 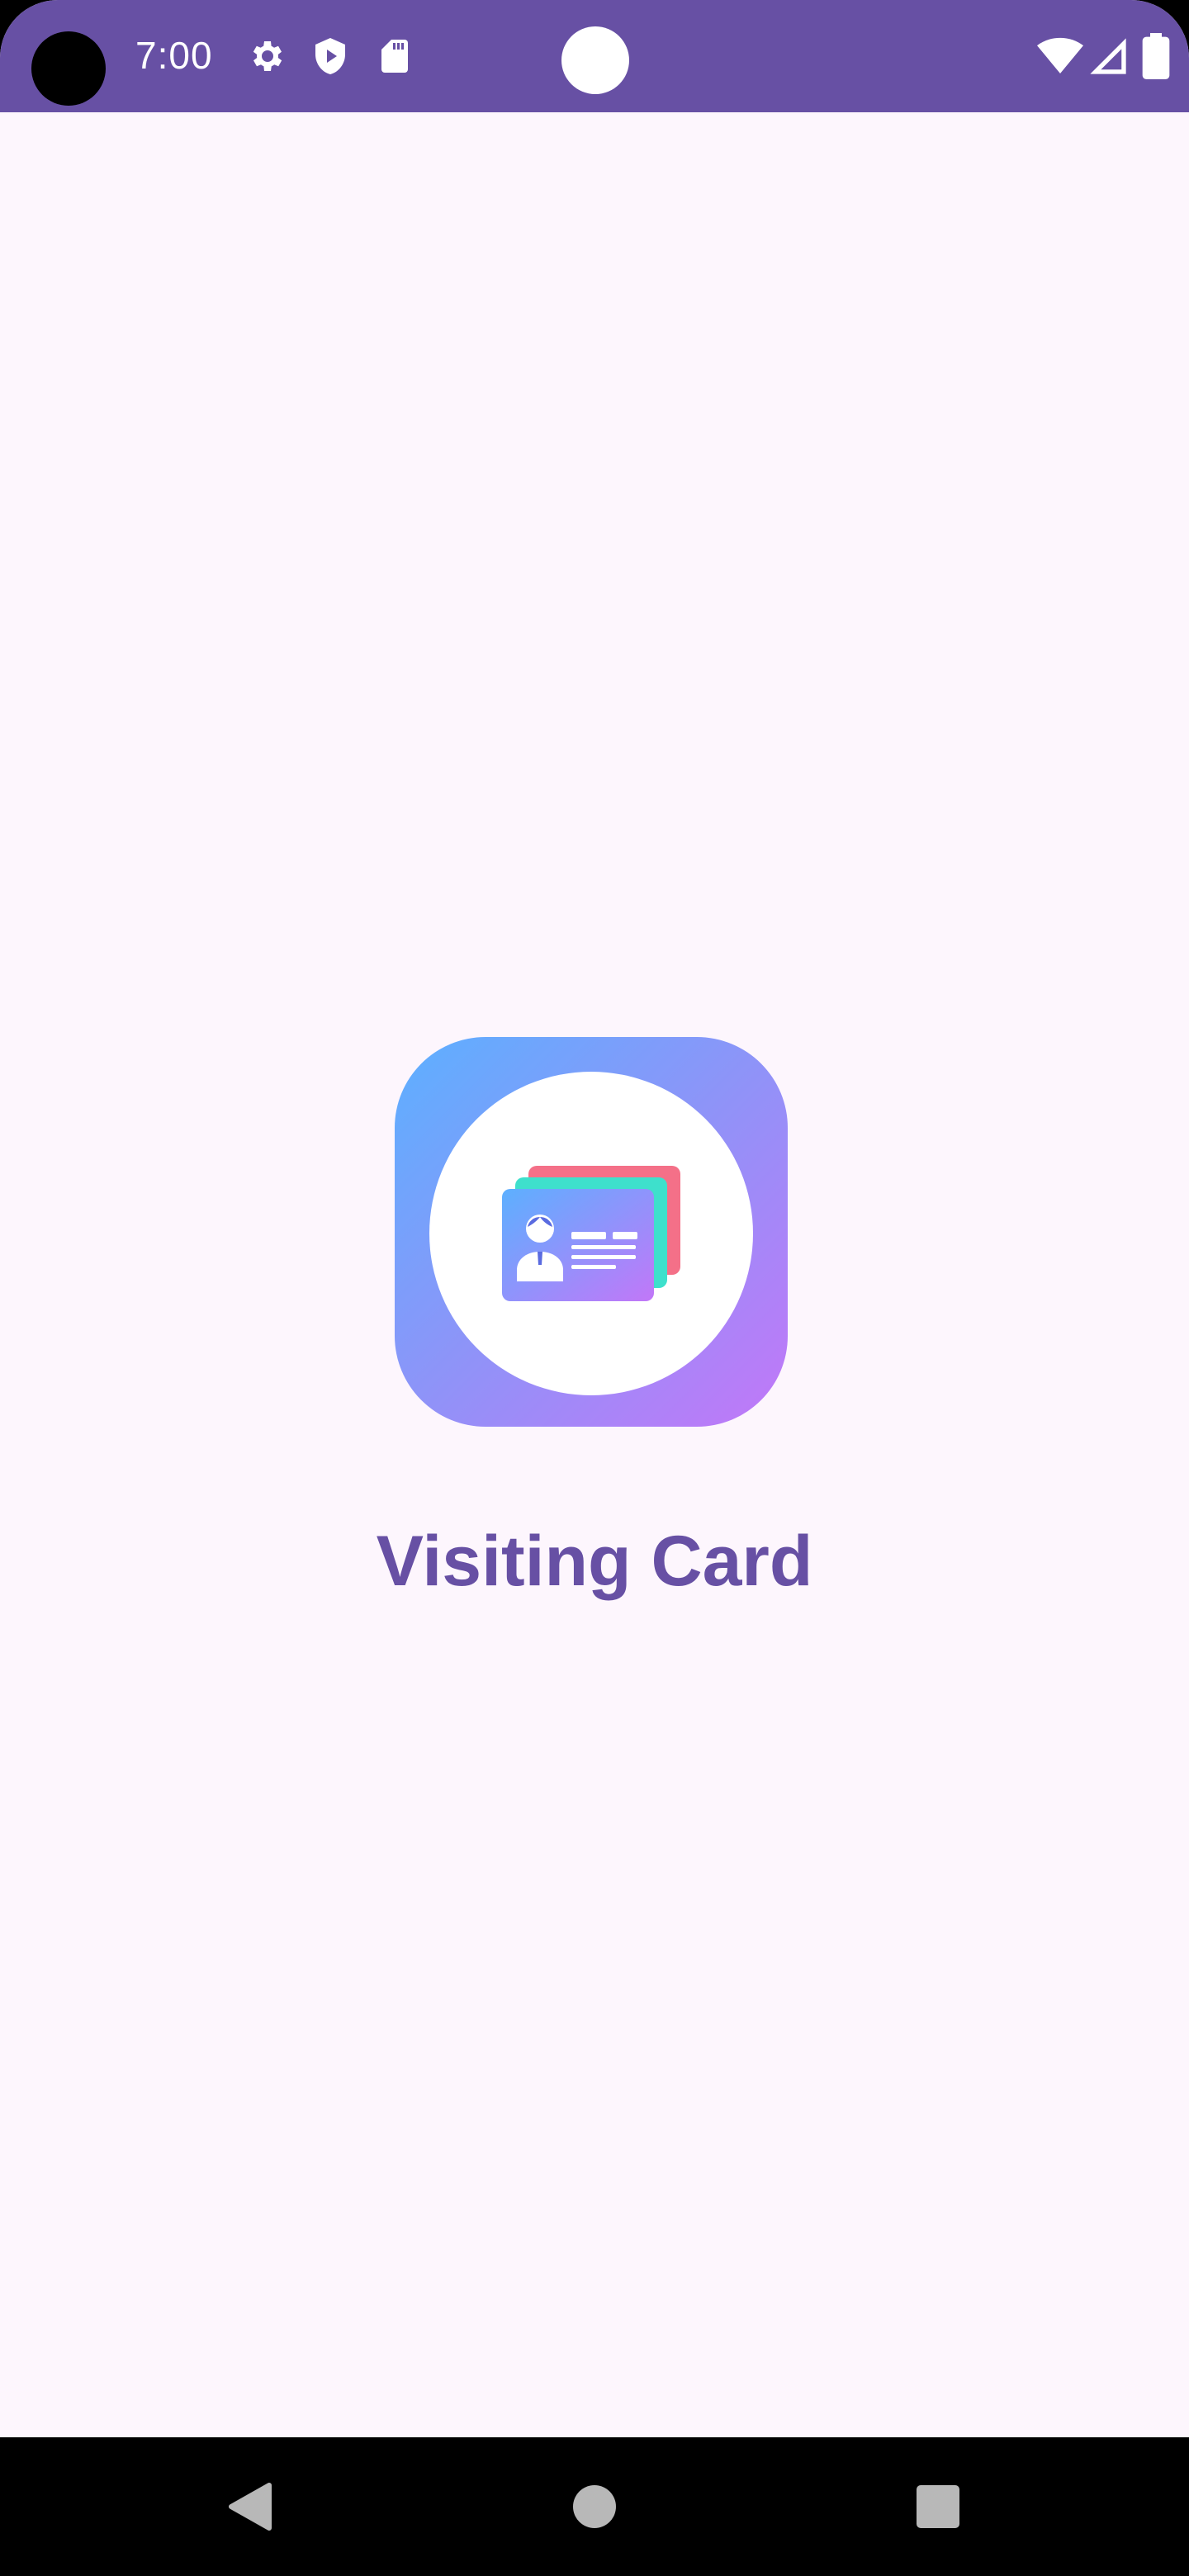 I want to click on gear-icon, so click(x=267, y=56).